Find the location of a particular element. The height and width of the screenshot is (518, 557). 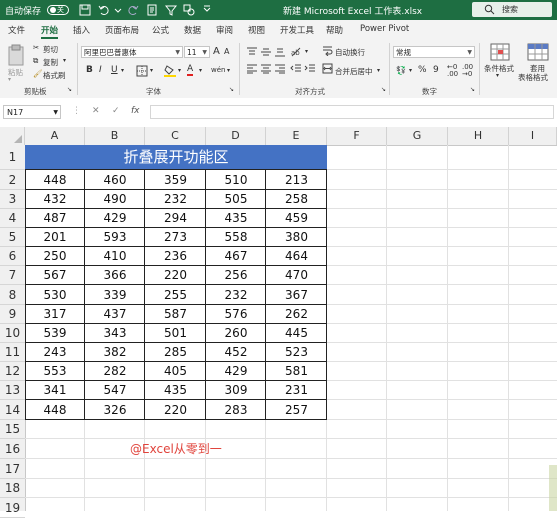

column-header-a: A is located at coordinates (55, 136).